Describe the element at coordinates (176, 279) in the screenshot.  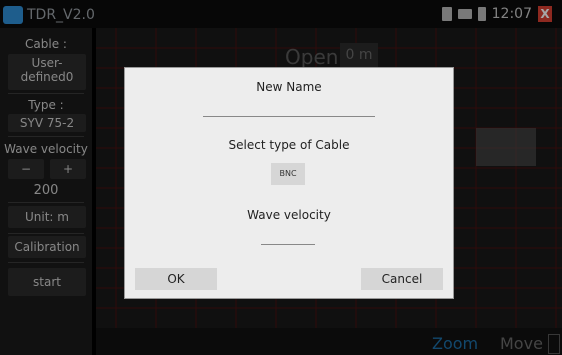
I see `ok-button: OK` at that location.